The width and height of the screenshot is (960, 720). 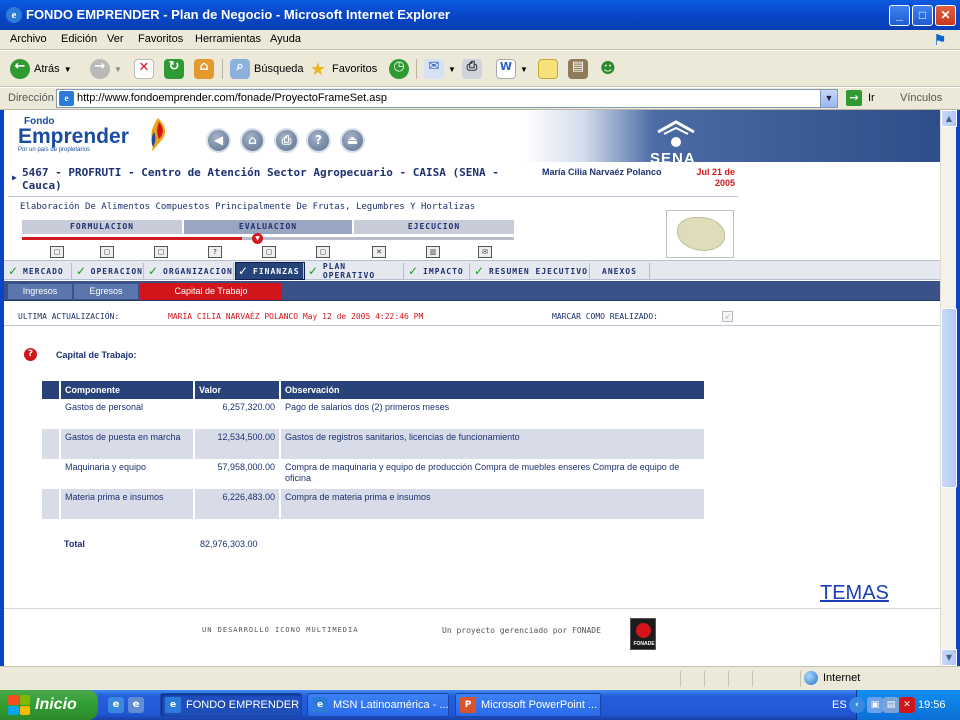 I want to click on tab-label: RESUMEN EJECUTIVO, so click(x=538, y=271).